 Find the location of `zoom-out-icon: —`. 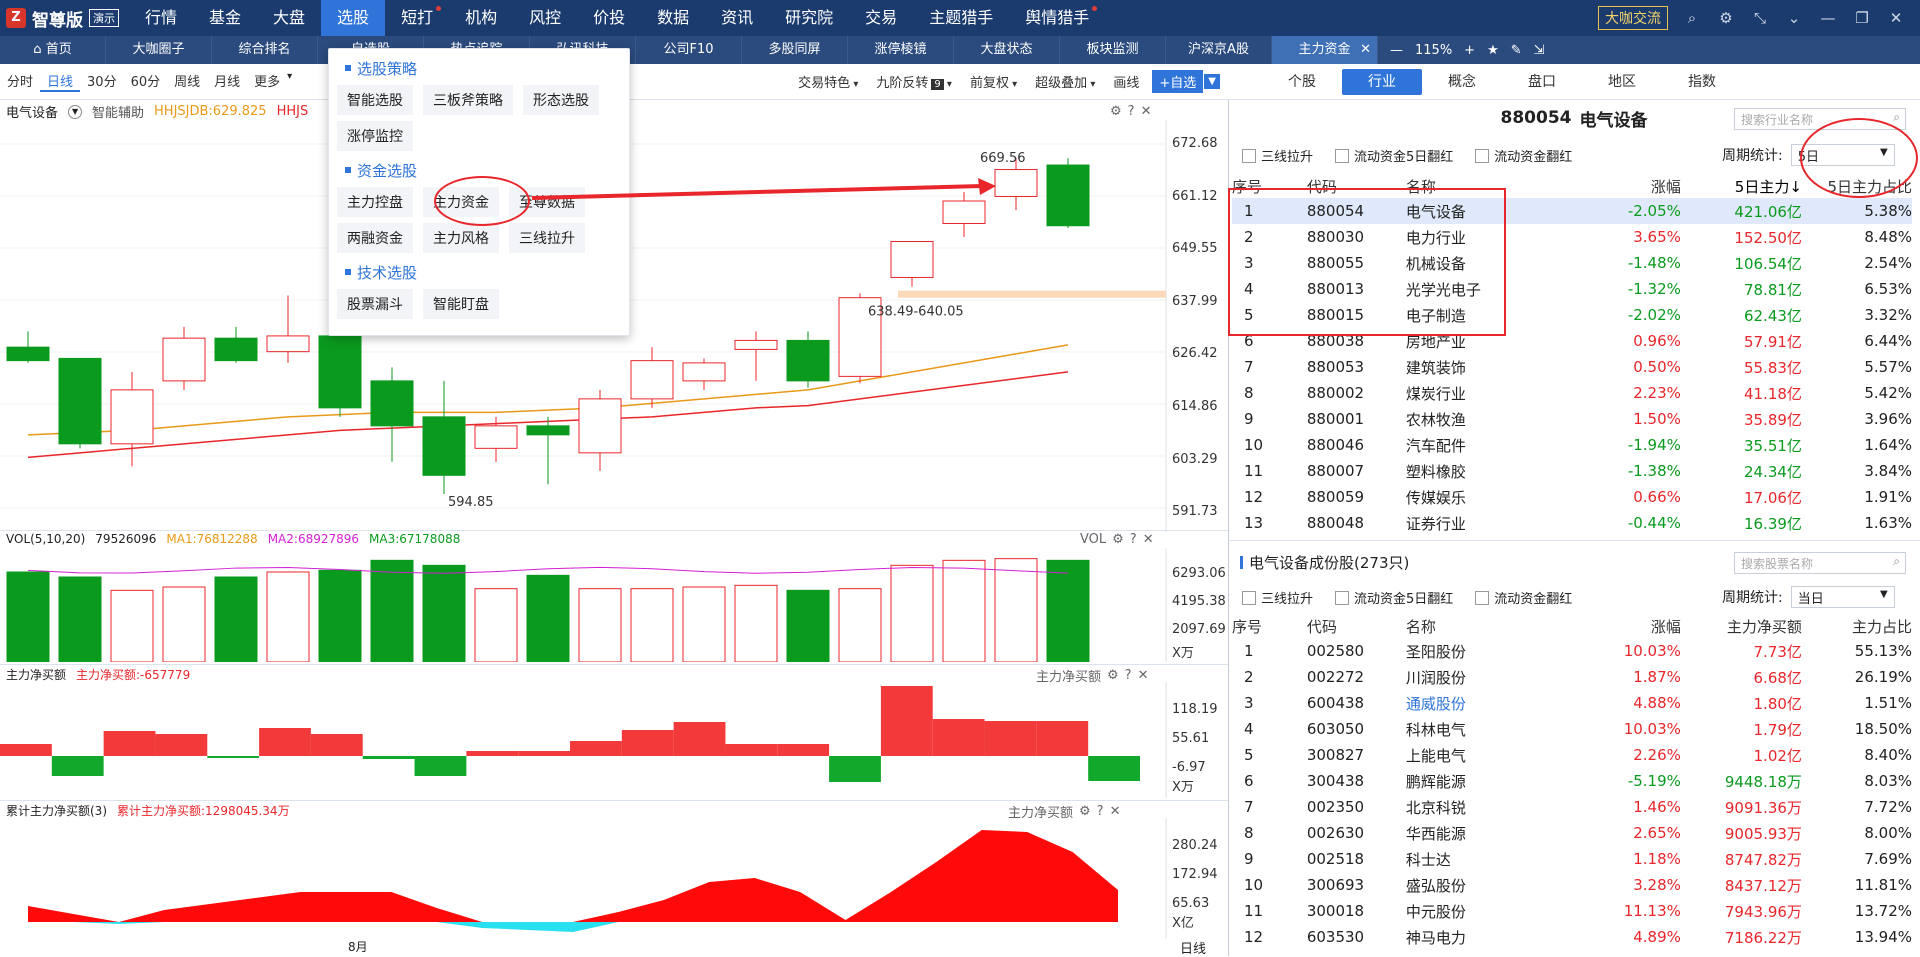

zoom-out-icon: — is located at coordinates (1396, 50).